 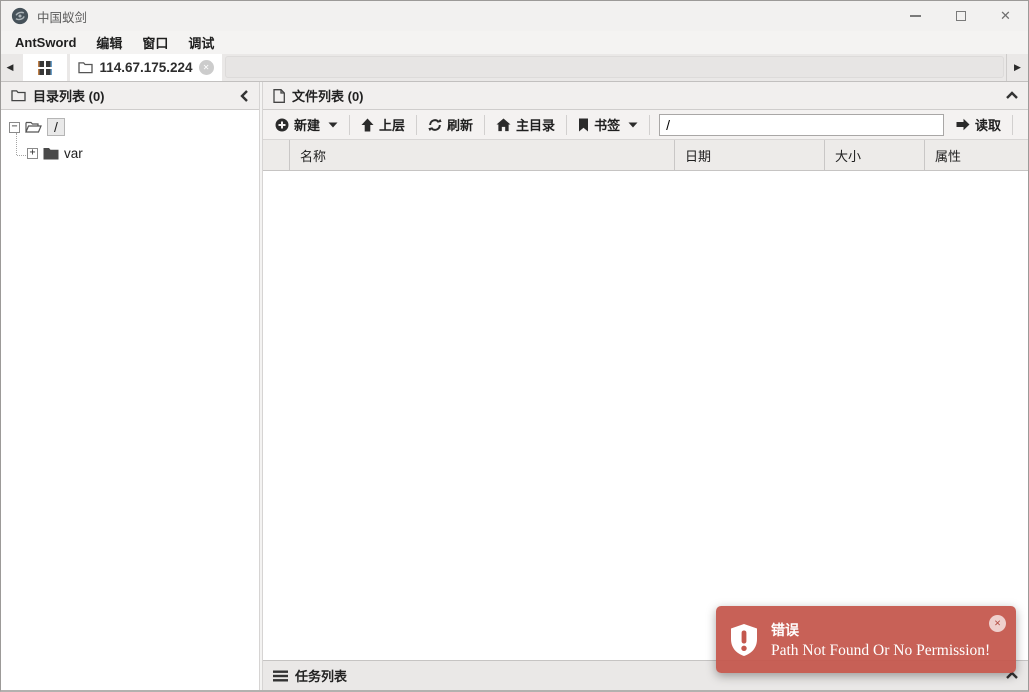 What do you see at coordinates (279, 95) in the screenshot?
I see `file-icon` at bounding box center [279, 95].